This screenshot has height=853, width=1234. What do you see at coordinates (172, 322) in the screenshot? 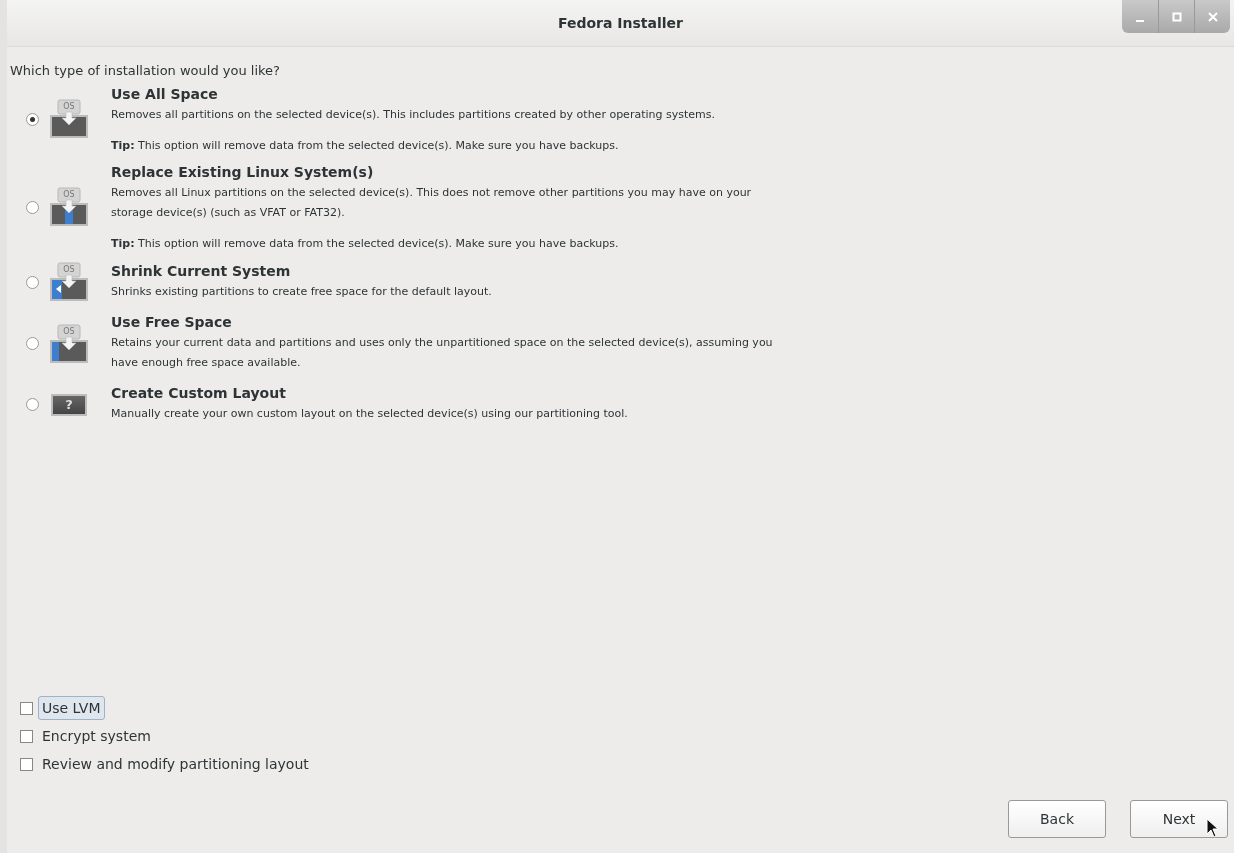
I see `option-title: Use Free Space` at bounding box center [172, 322].